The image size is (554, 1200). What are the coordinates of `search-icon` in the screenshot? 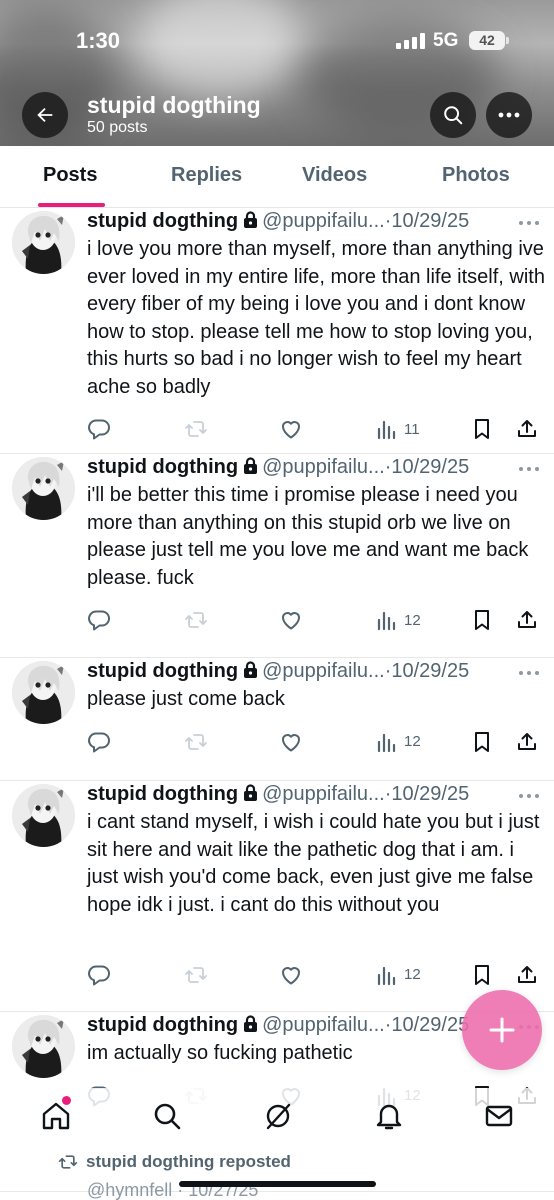 It's located at (453, 115).